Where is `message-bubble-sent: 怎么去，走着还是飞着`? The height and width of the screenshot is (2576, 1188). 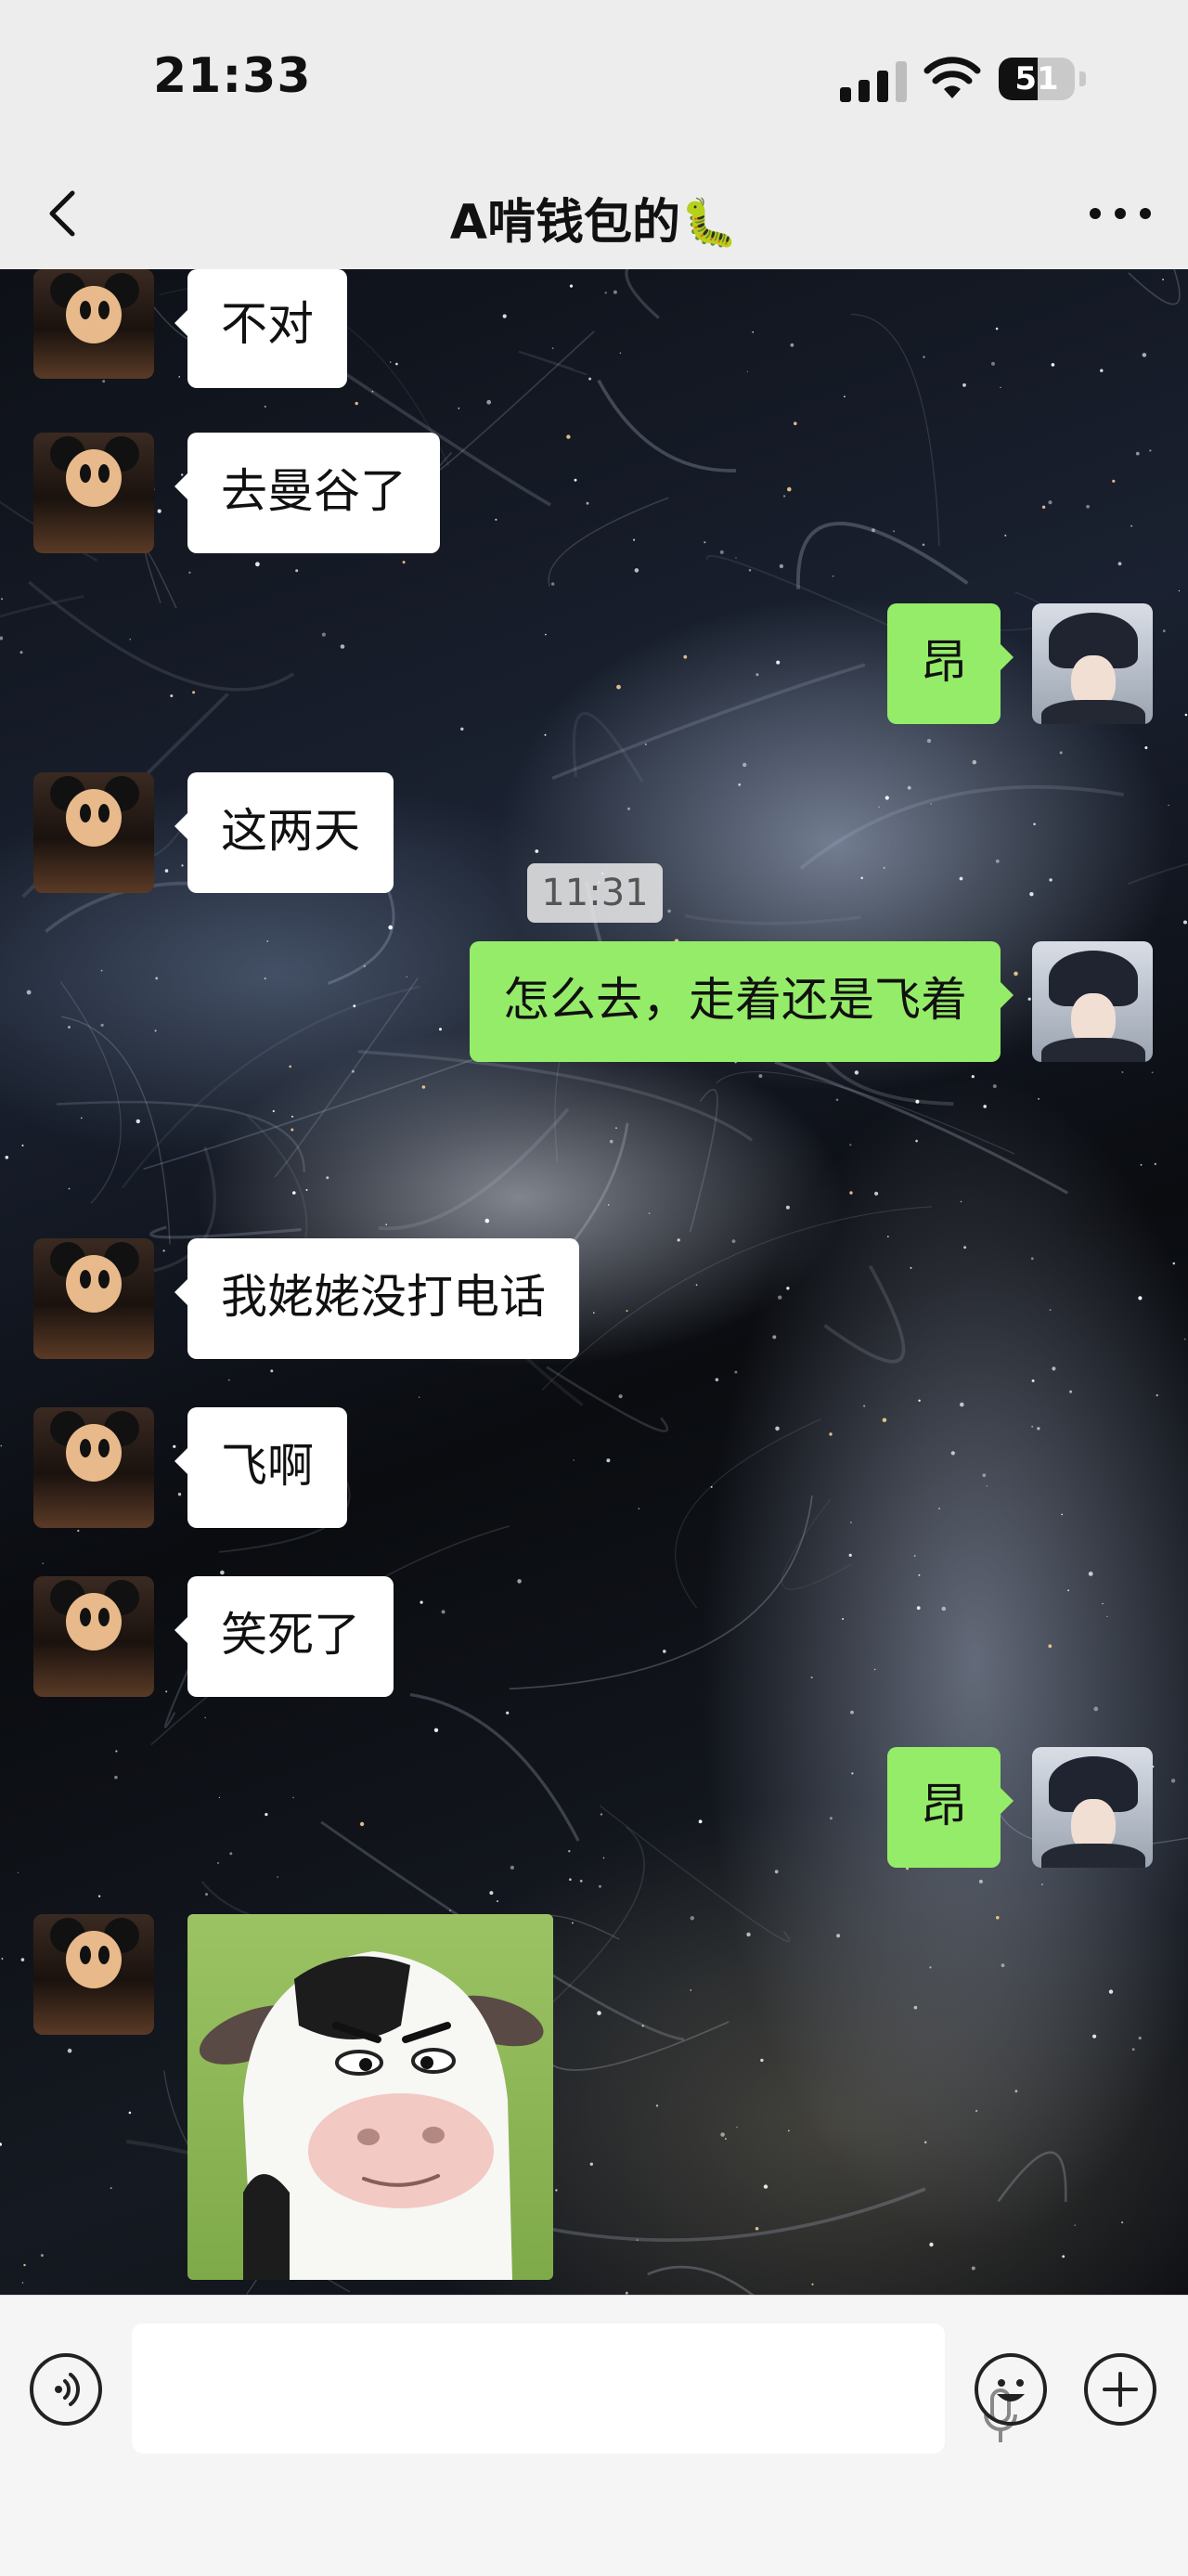 message-bubble-sent: 怎么去，走着还是飞着 is located at coordinates (742, 1001).